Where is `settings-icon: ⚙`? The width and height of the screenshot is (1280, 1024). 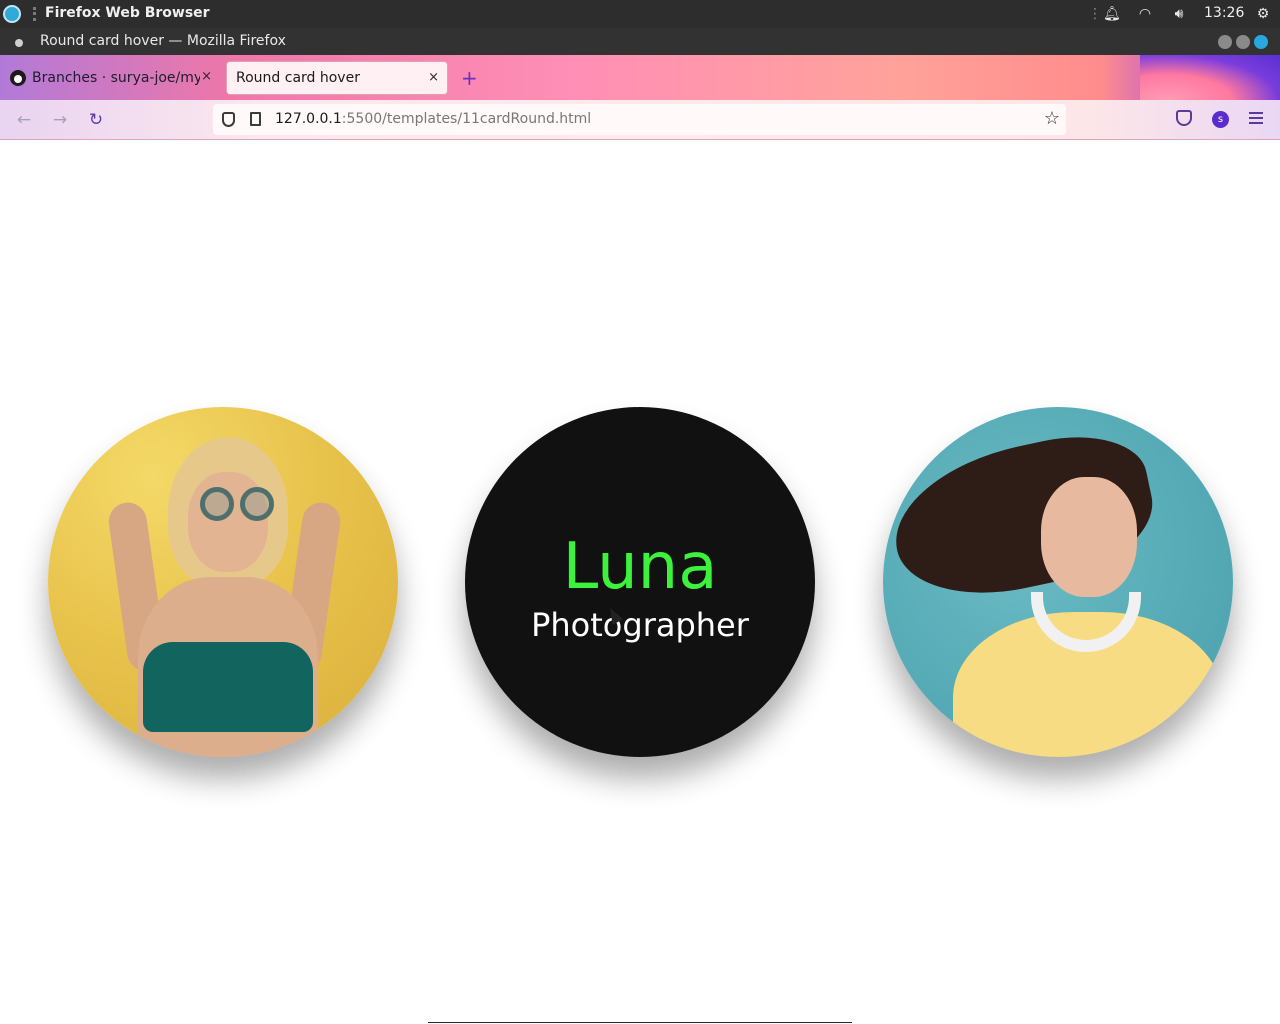 settings-icon: ⚙ is located at coordinates (1263, 14).